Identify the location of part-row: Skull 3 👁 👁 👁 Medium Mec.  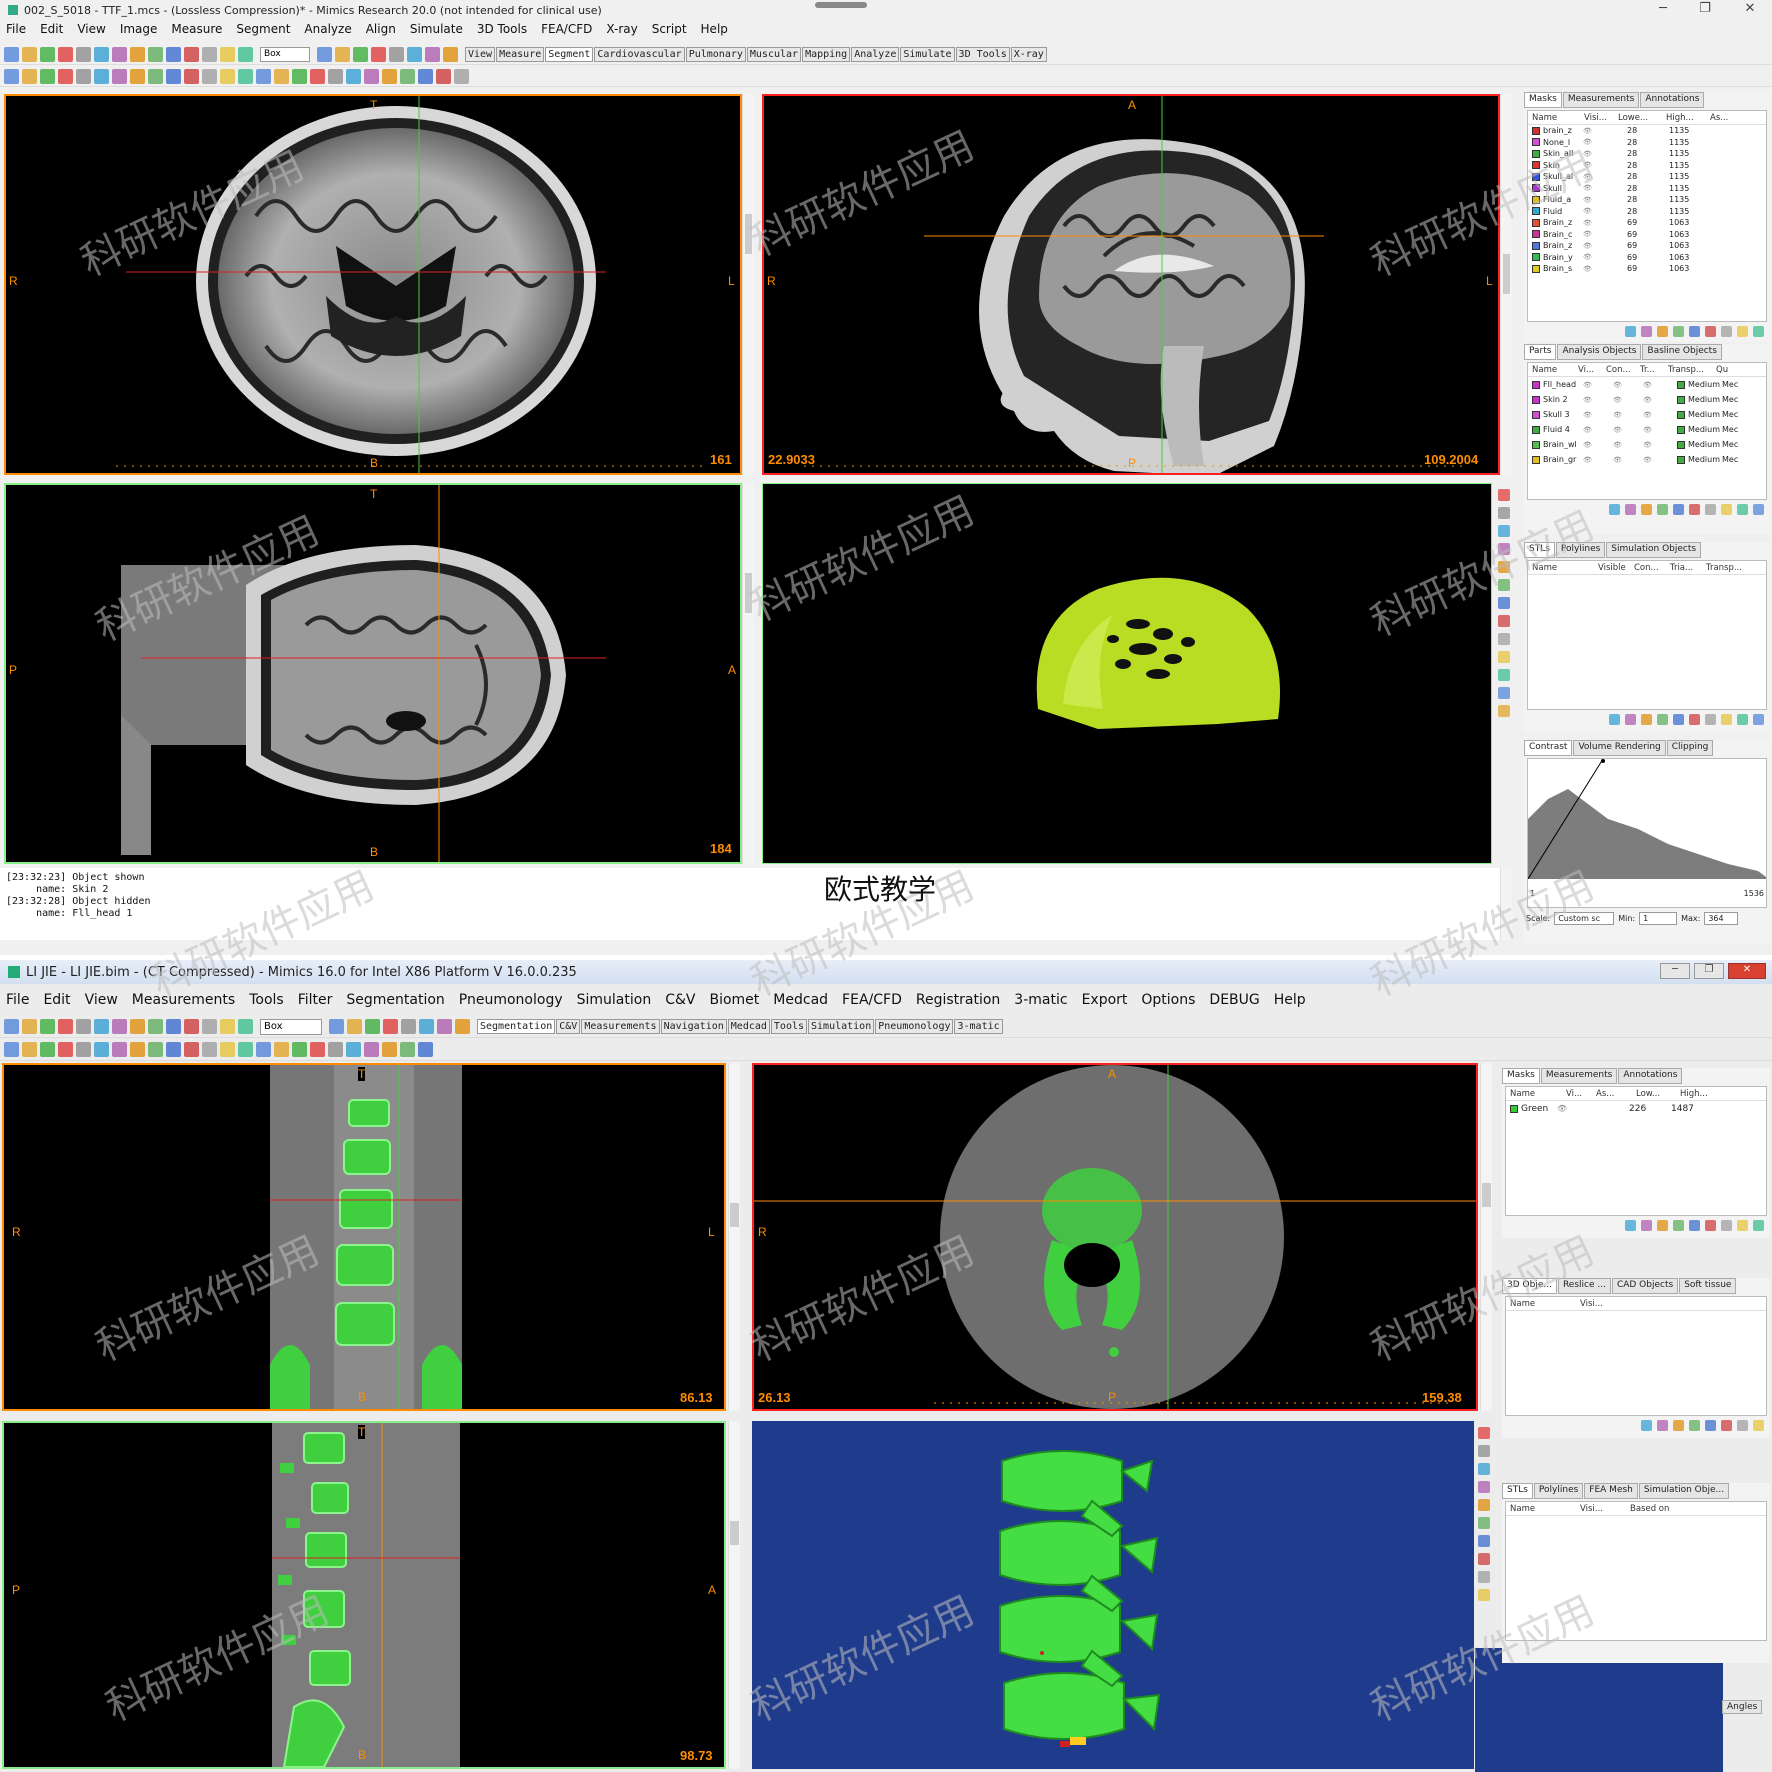
(1647, 414).